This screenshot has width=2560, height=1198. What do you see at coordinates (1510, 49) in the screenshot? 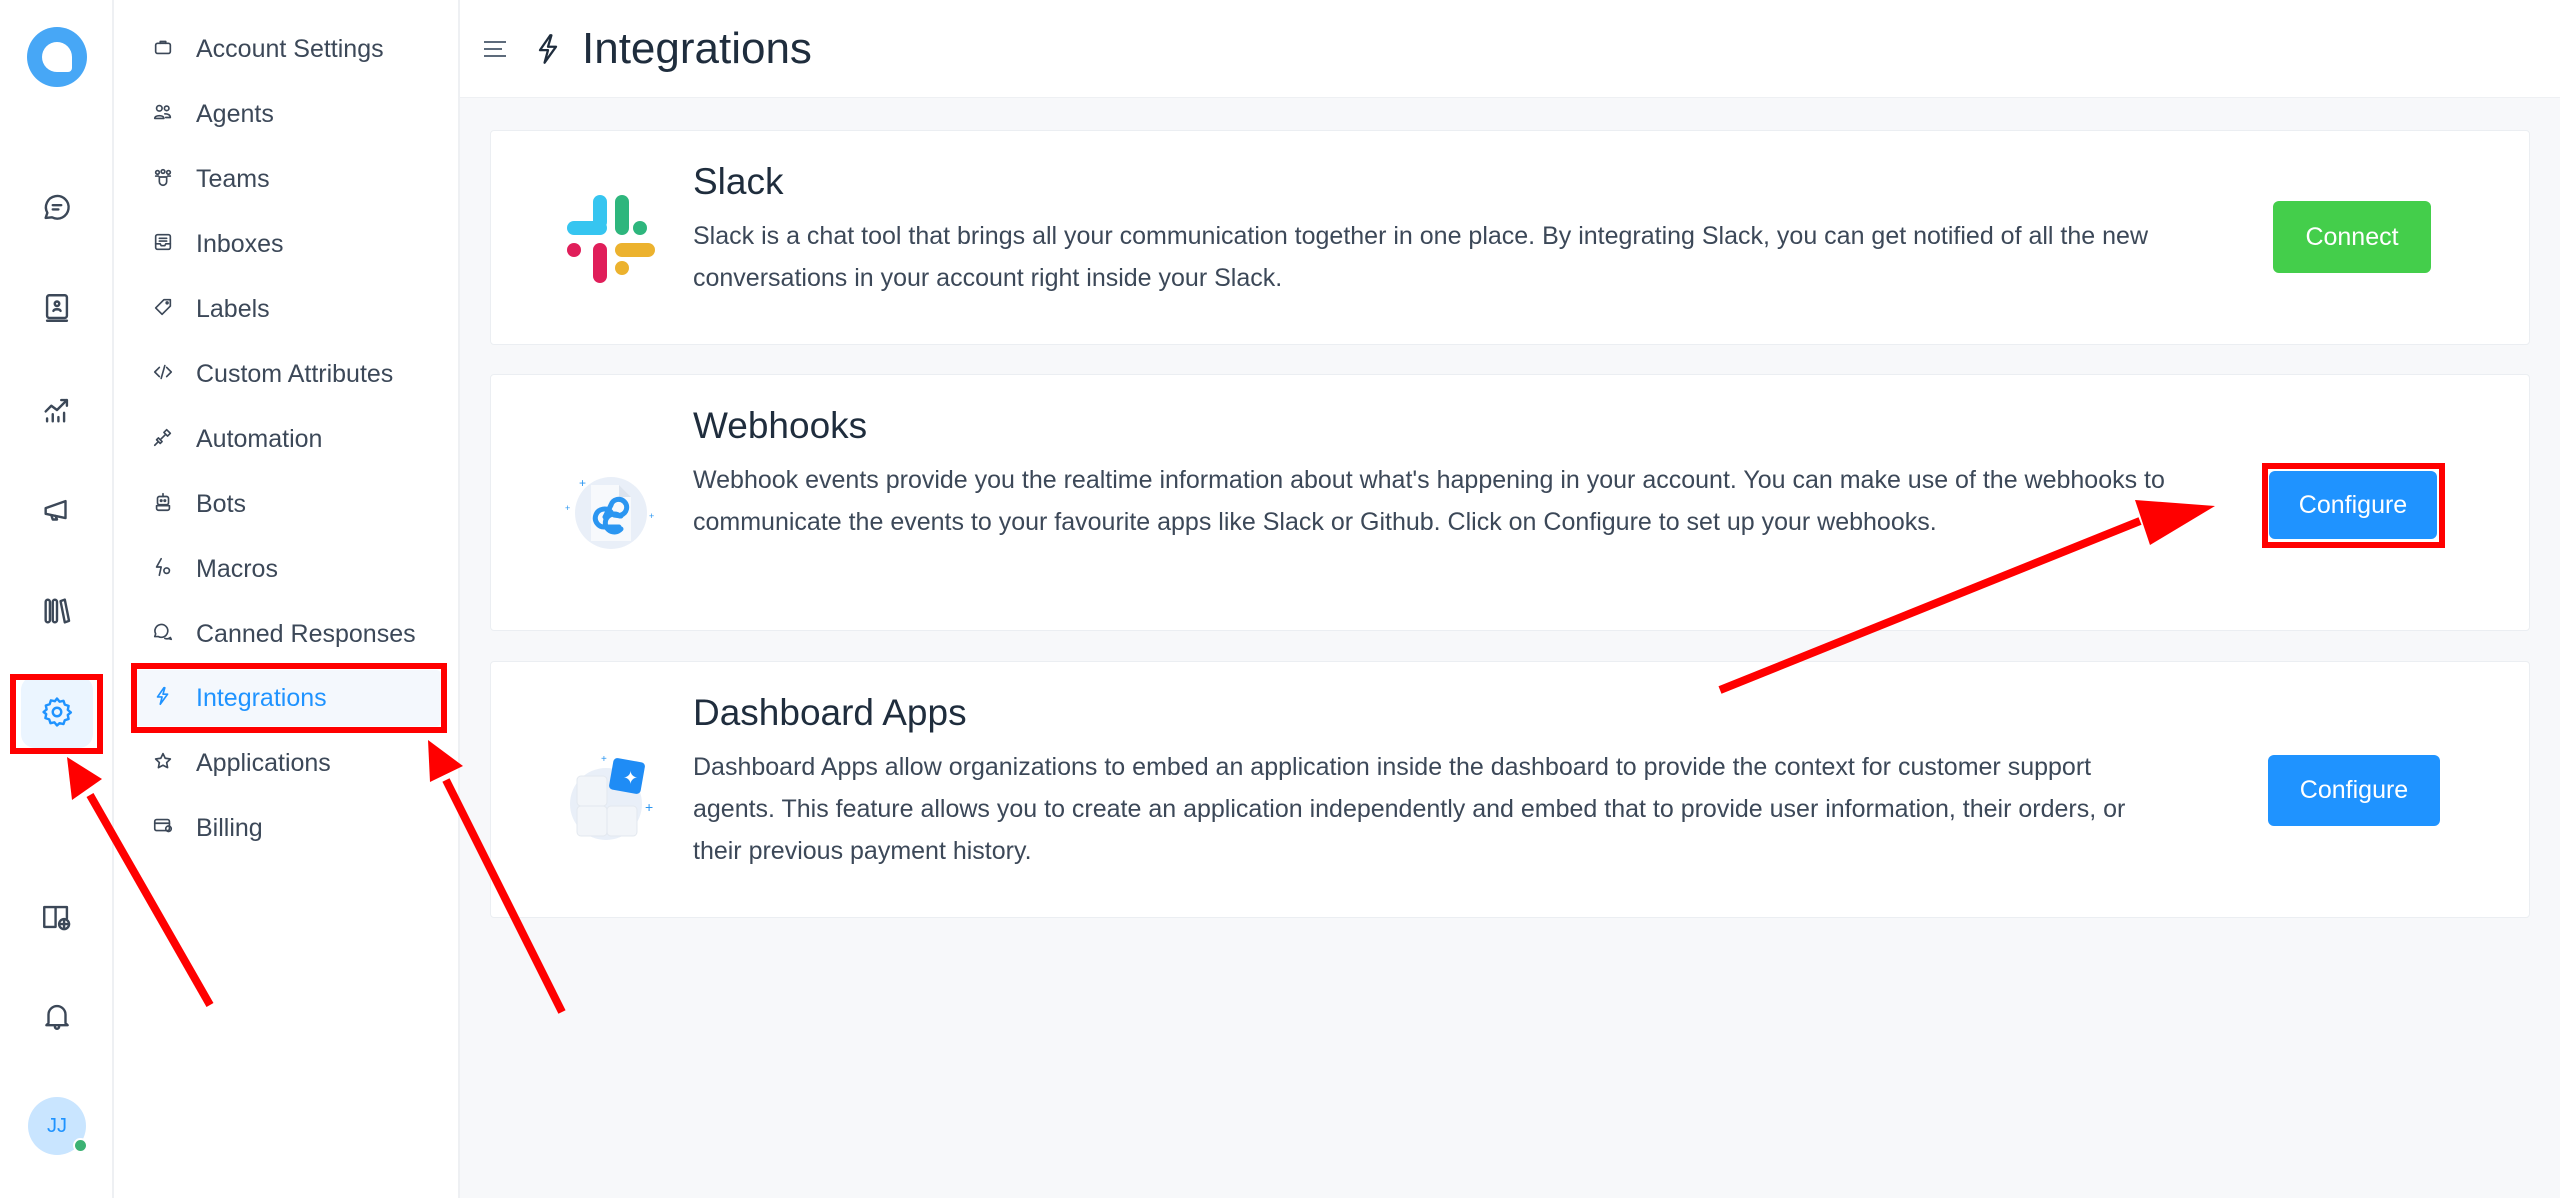
I see `page-header: Integrations` at bounding box center [1510, 49].